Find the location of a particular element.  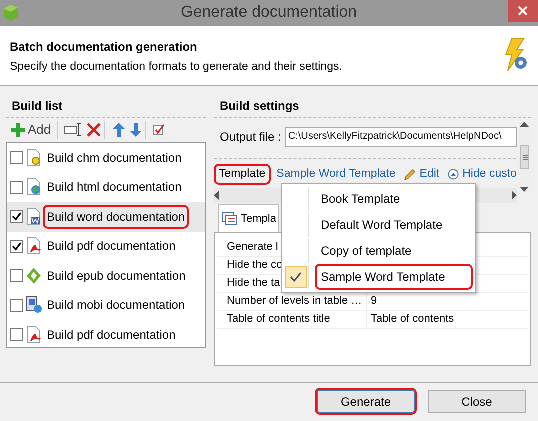

field-label: Output file : is located at coordinates (251, 137).